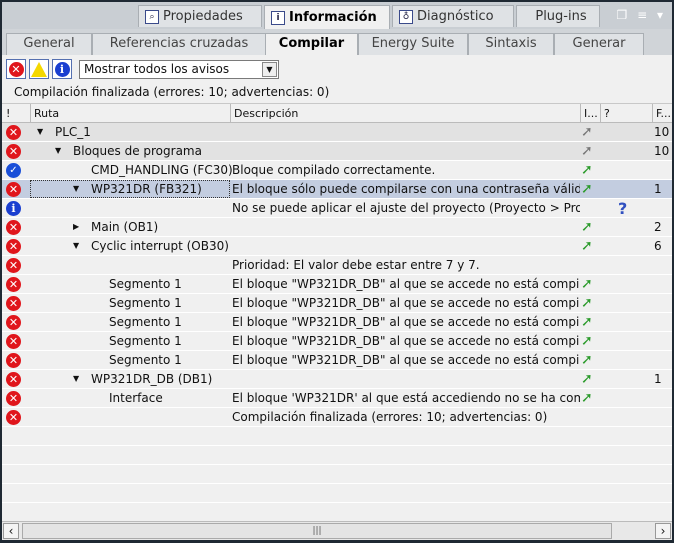 The height and width of the screenshot is (543, 674). I want to click on properties-icon: ⌕, so click(152, 16).